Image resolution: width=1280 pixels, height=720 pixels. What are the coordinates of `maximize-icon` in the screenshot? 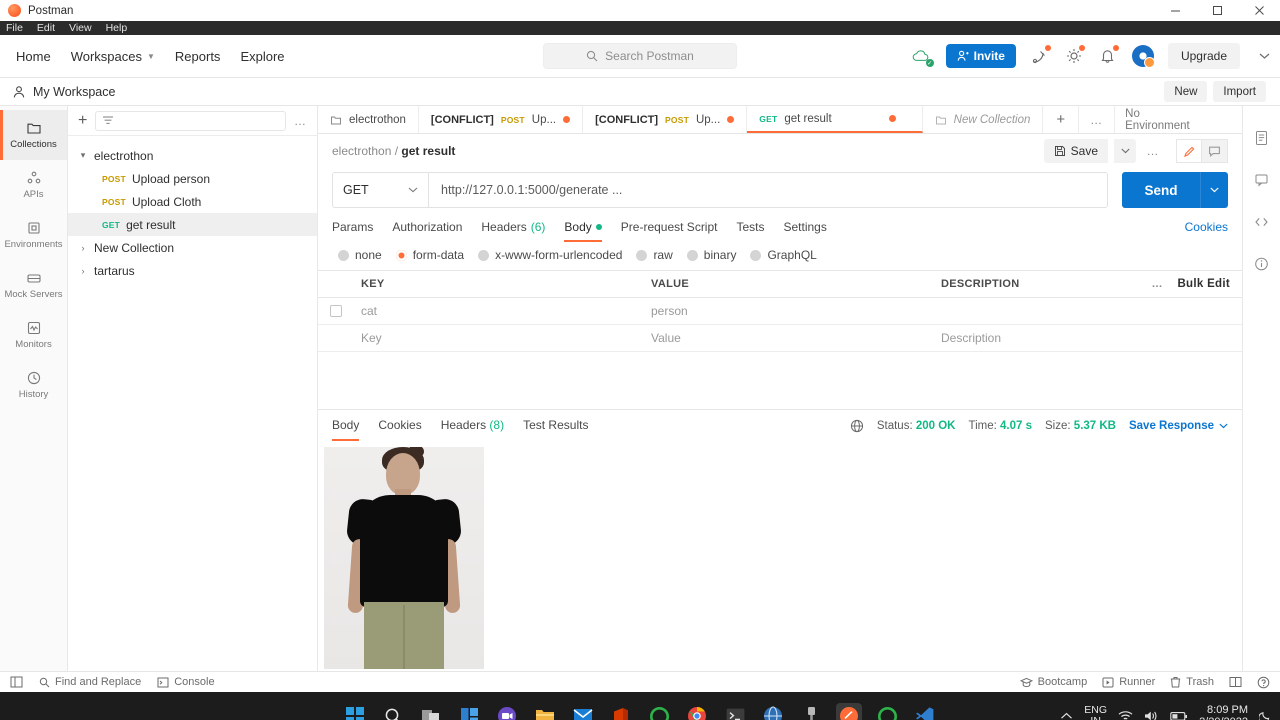 It's located at (1217, 10).